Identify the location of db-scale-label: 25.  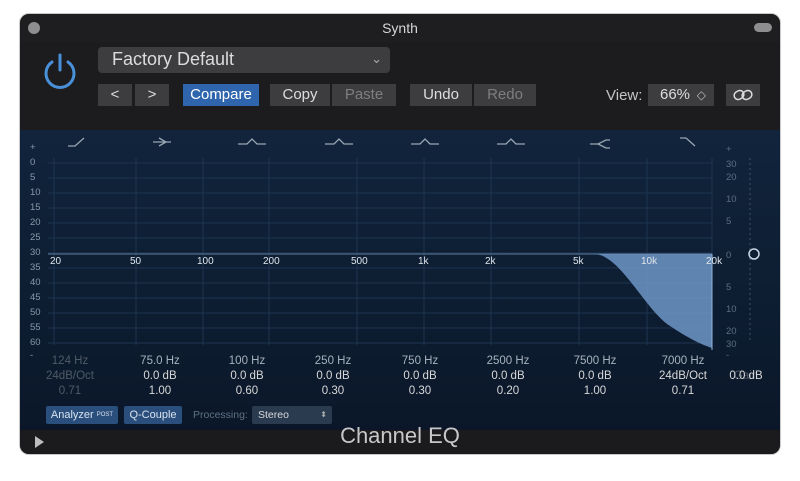
(35, 237).